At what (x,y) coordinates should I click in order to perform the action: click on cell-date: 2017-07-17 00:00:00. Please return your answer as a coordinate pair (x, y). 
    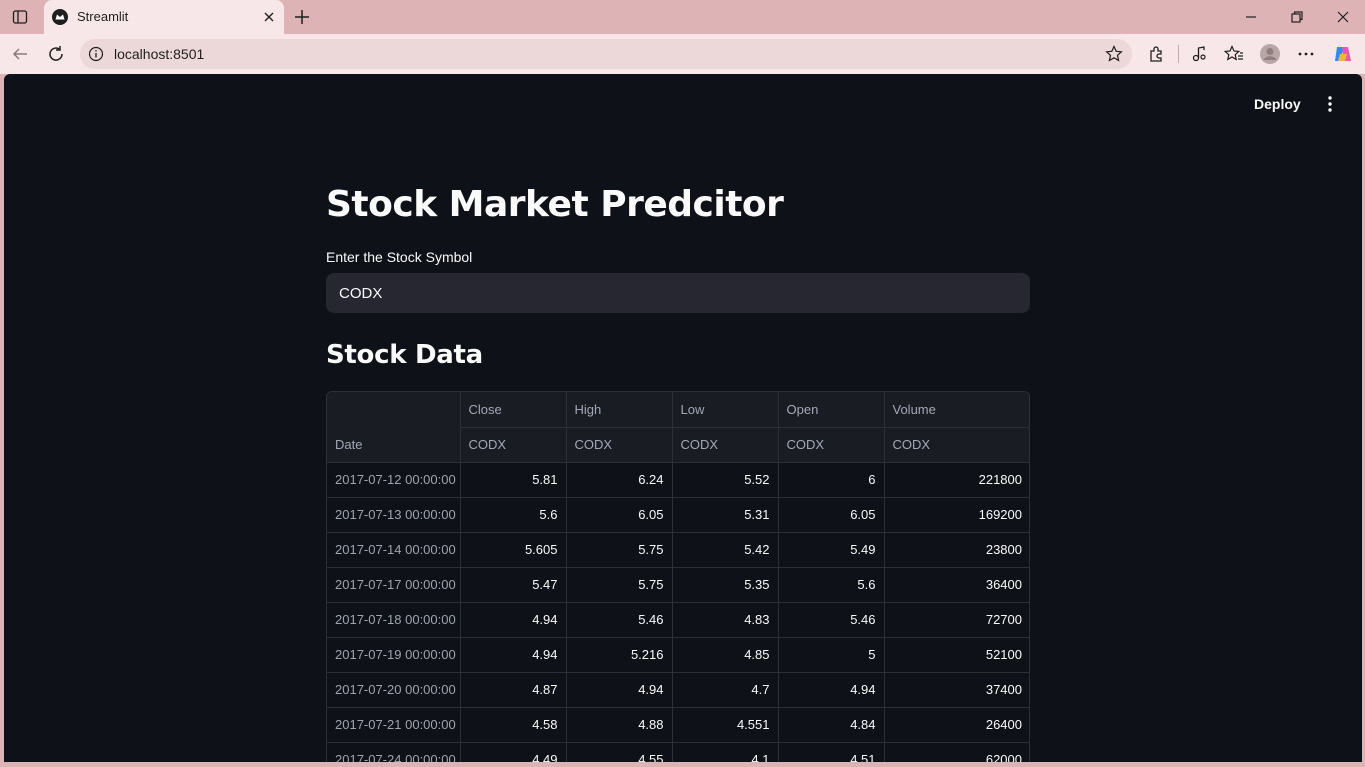
    Looking at the image, I should click on (394, 585).